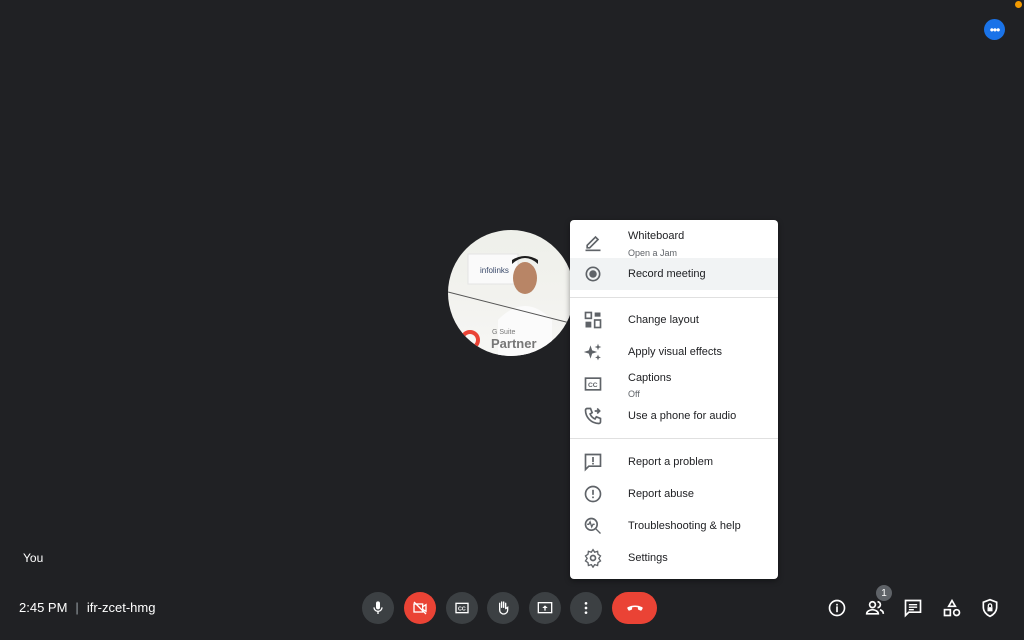 The height and width of the screenshot is (640, 1024). I want to click on more-options-button: •••, so click(994, 29).